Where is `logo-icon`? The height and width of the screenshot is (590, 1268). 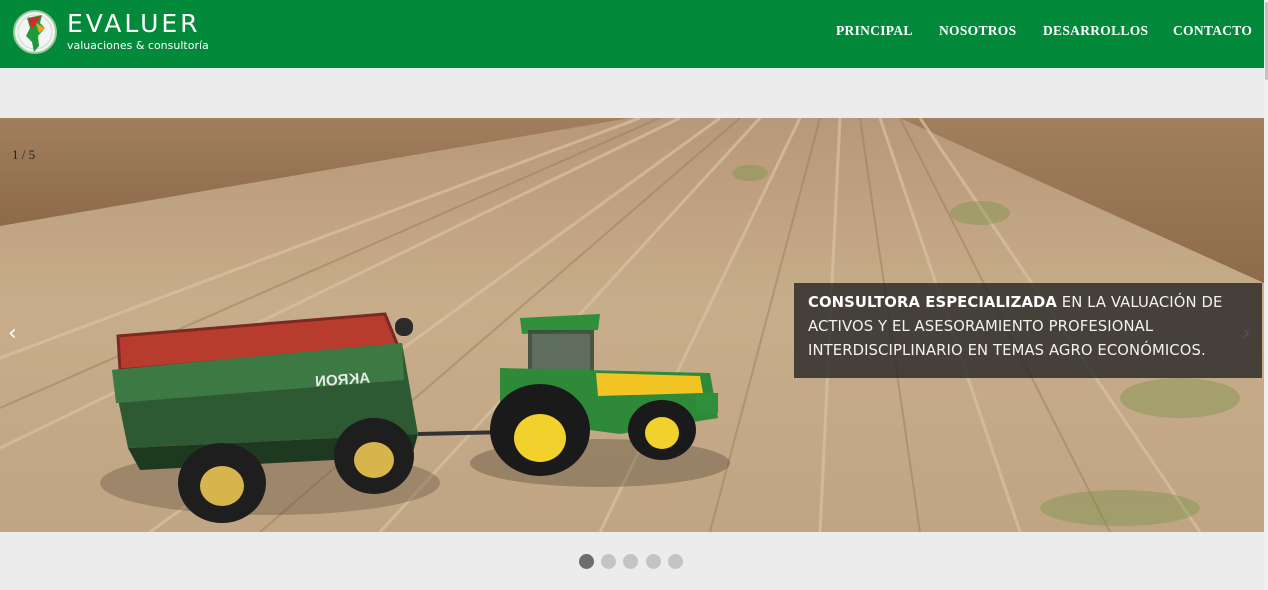
logo-icon is located at coordinates (35, 31).